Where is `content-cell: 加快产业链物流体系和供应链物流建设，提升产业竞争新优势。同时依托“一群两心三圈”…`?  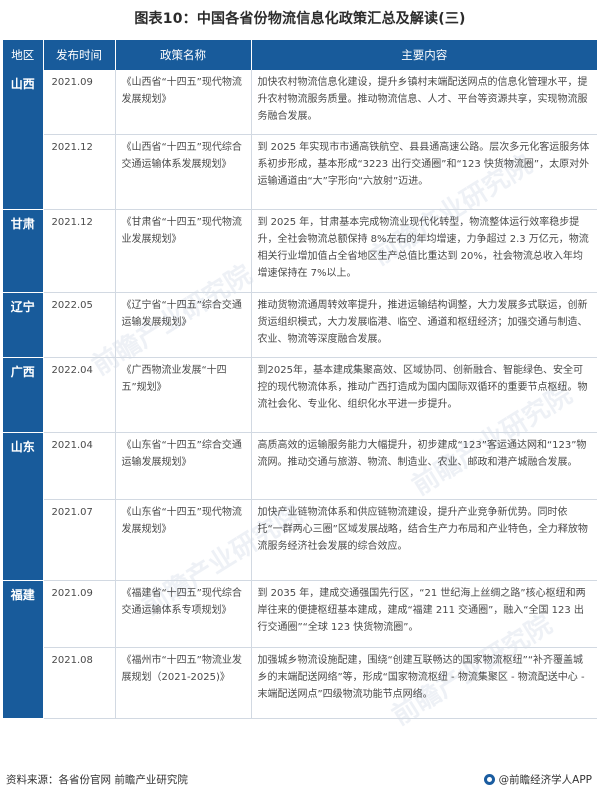
content-cell: 加快产业链物流体系和供应链物流建设，提升产业竞争新优势。同时依托“一群两心三圈”… is located at coordinates (424, 540).